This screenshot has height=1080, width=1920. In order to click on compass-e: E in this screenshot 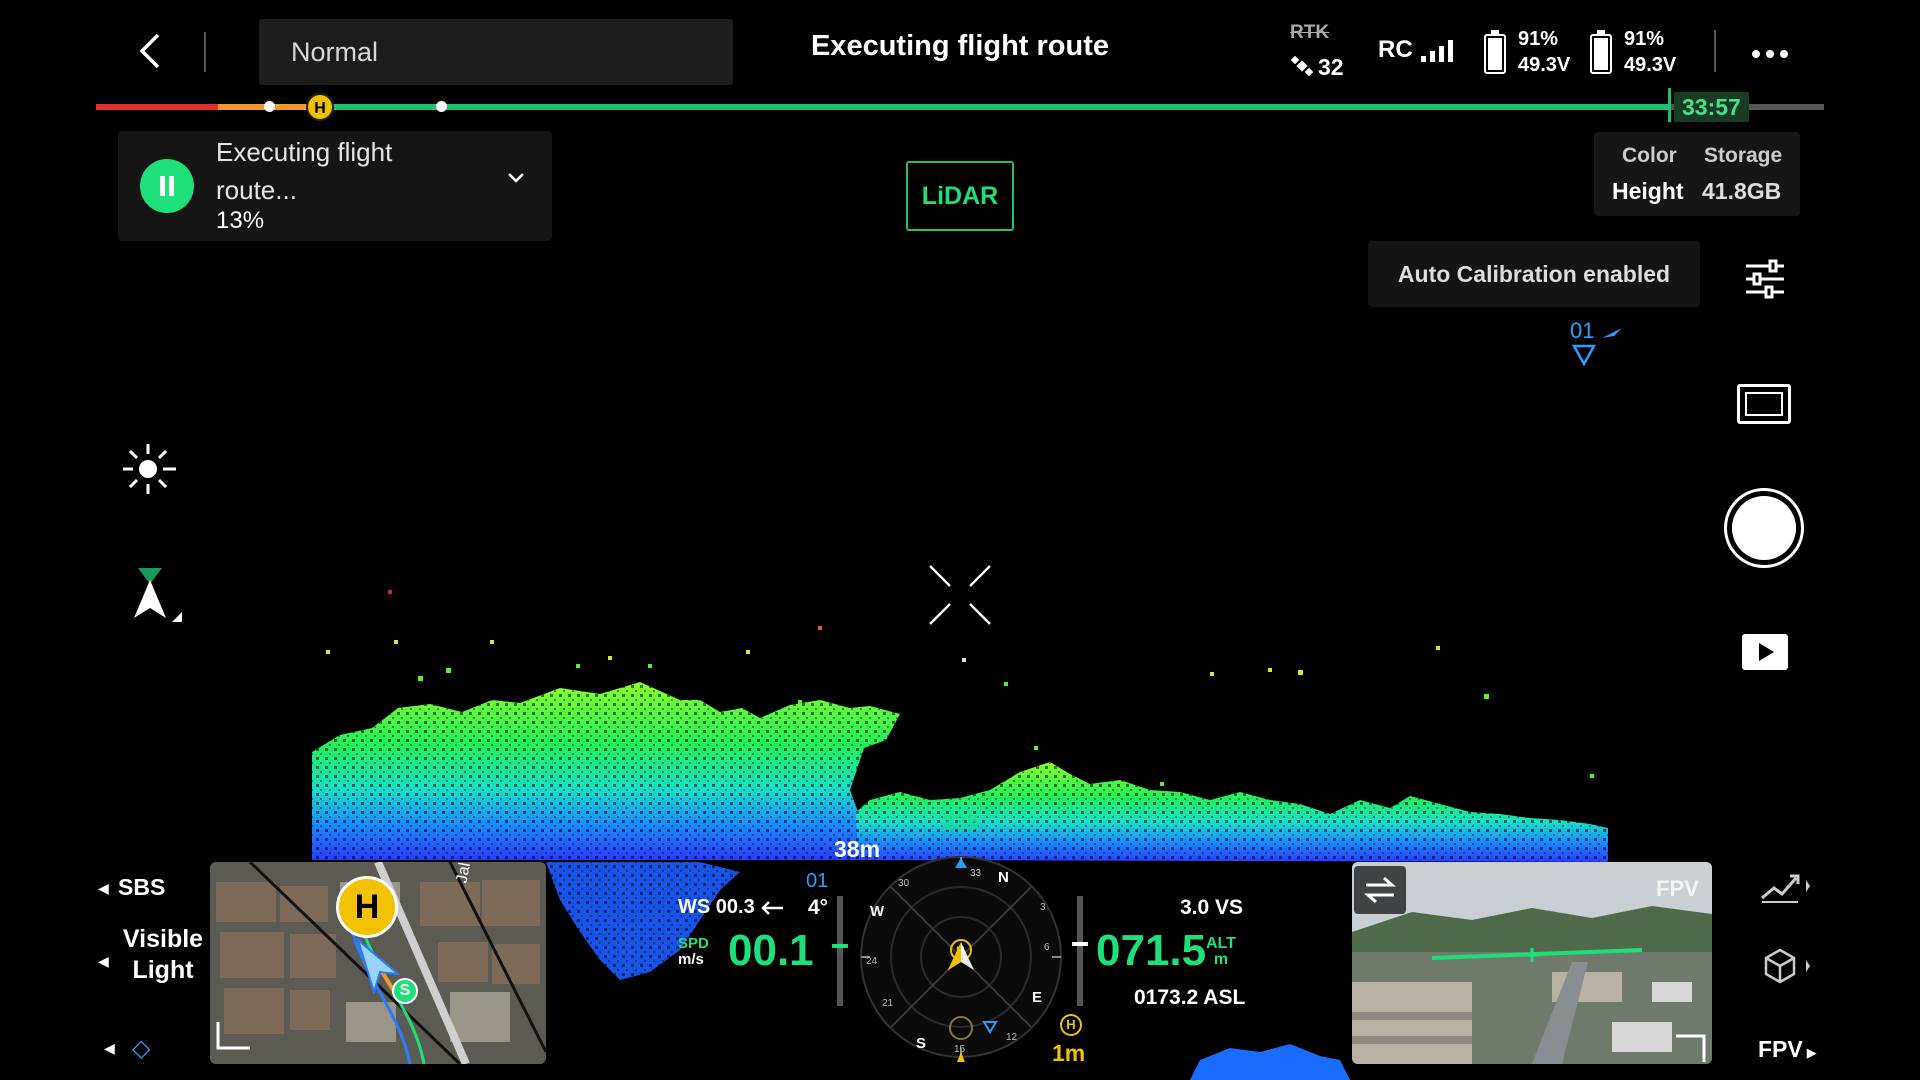, I will do `click(1037, 997)`.